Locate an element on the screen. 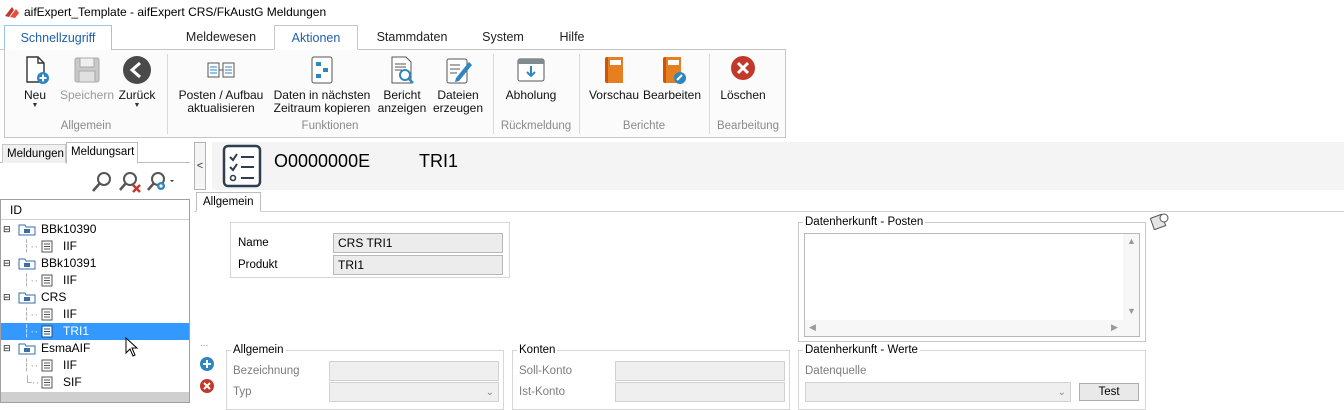 This screenshot has height=410, width=1344. tree-node-esmaaif: ⊟ EsmaAIF is located at coordinates (95, 348).